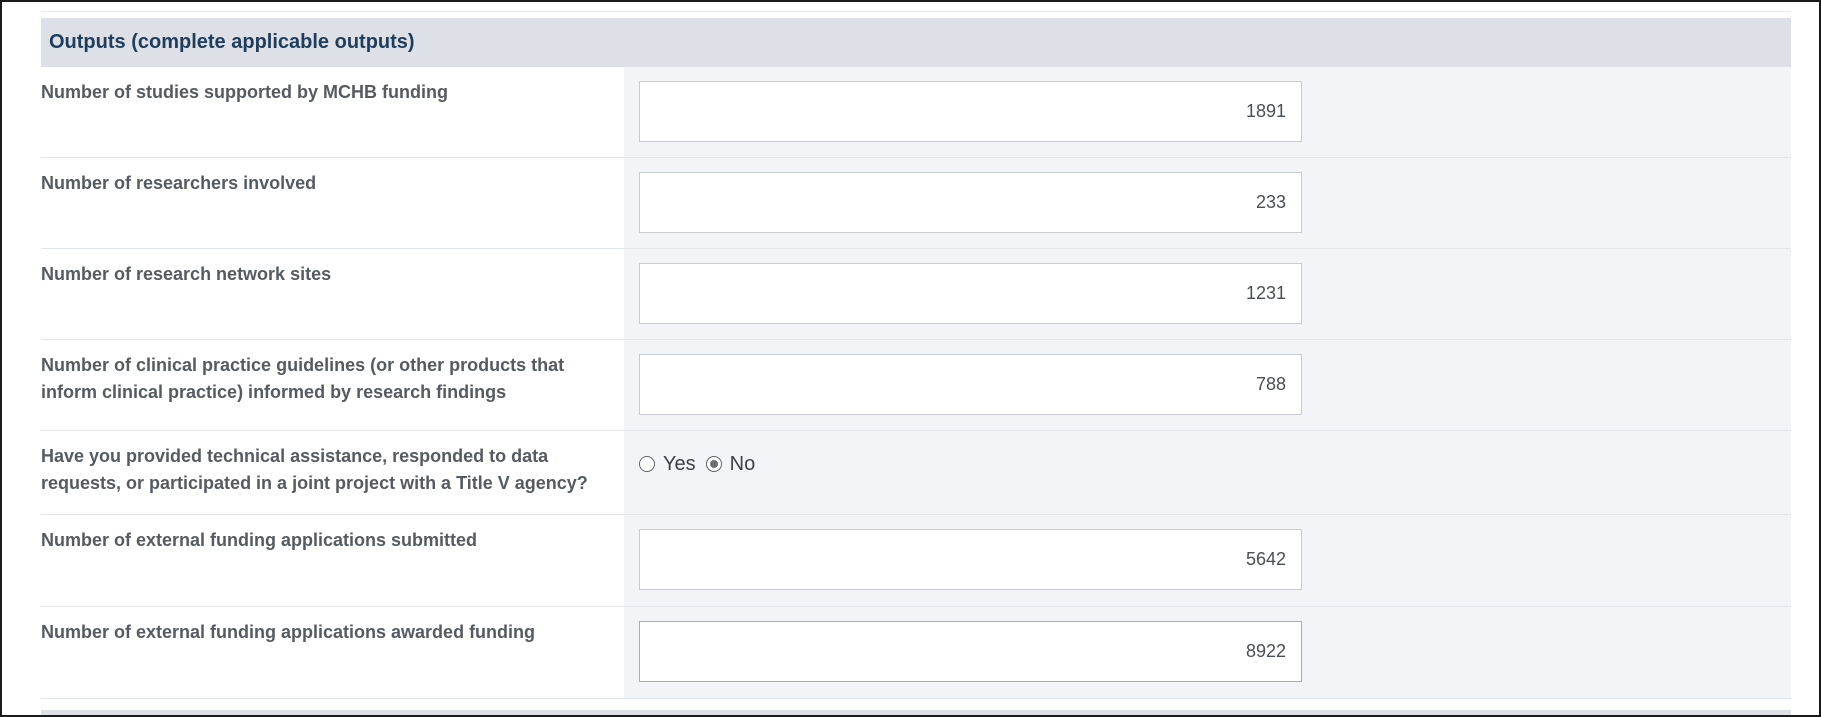  What do you see at coordinates (232, 42) in the screenshot?
I see `section-title: Outputs (complete applicable outputs)` at bounding box center [232, 42].